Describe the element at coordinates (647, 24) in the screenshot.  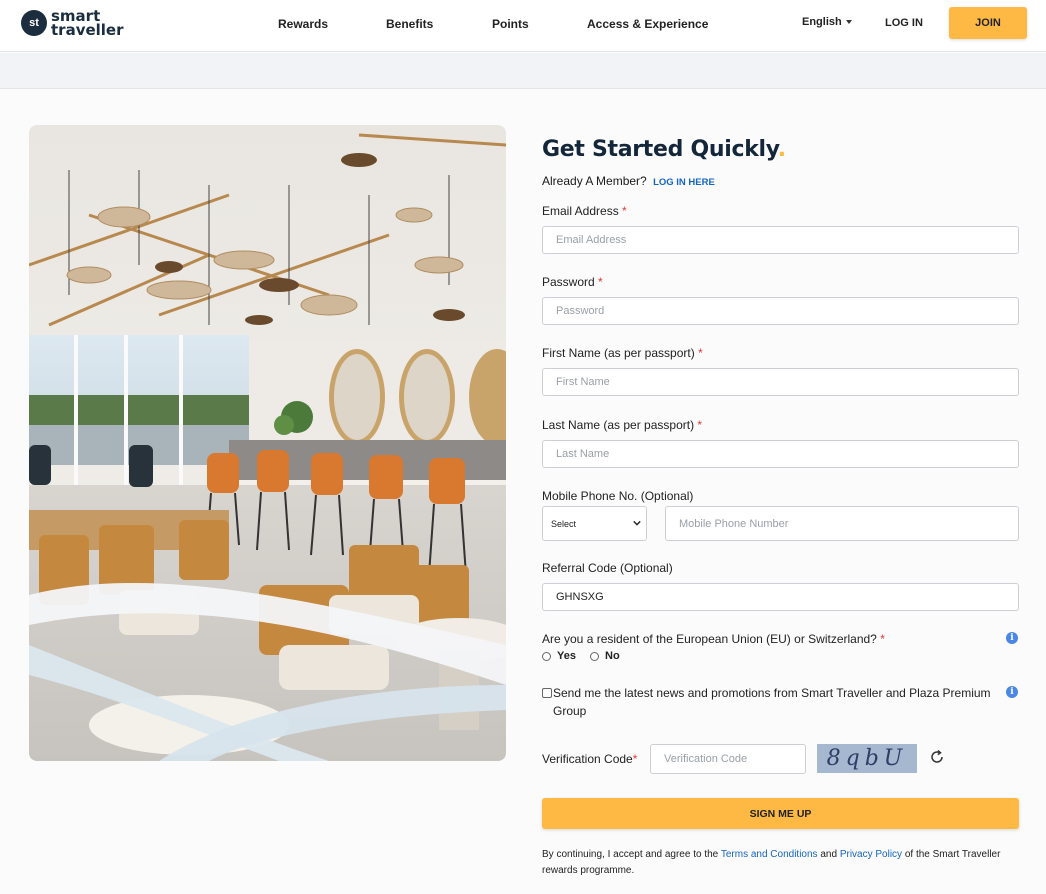
I see `nav-access-experience: Access & Experience` at that location.